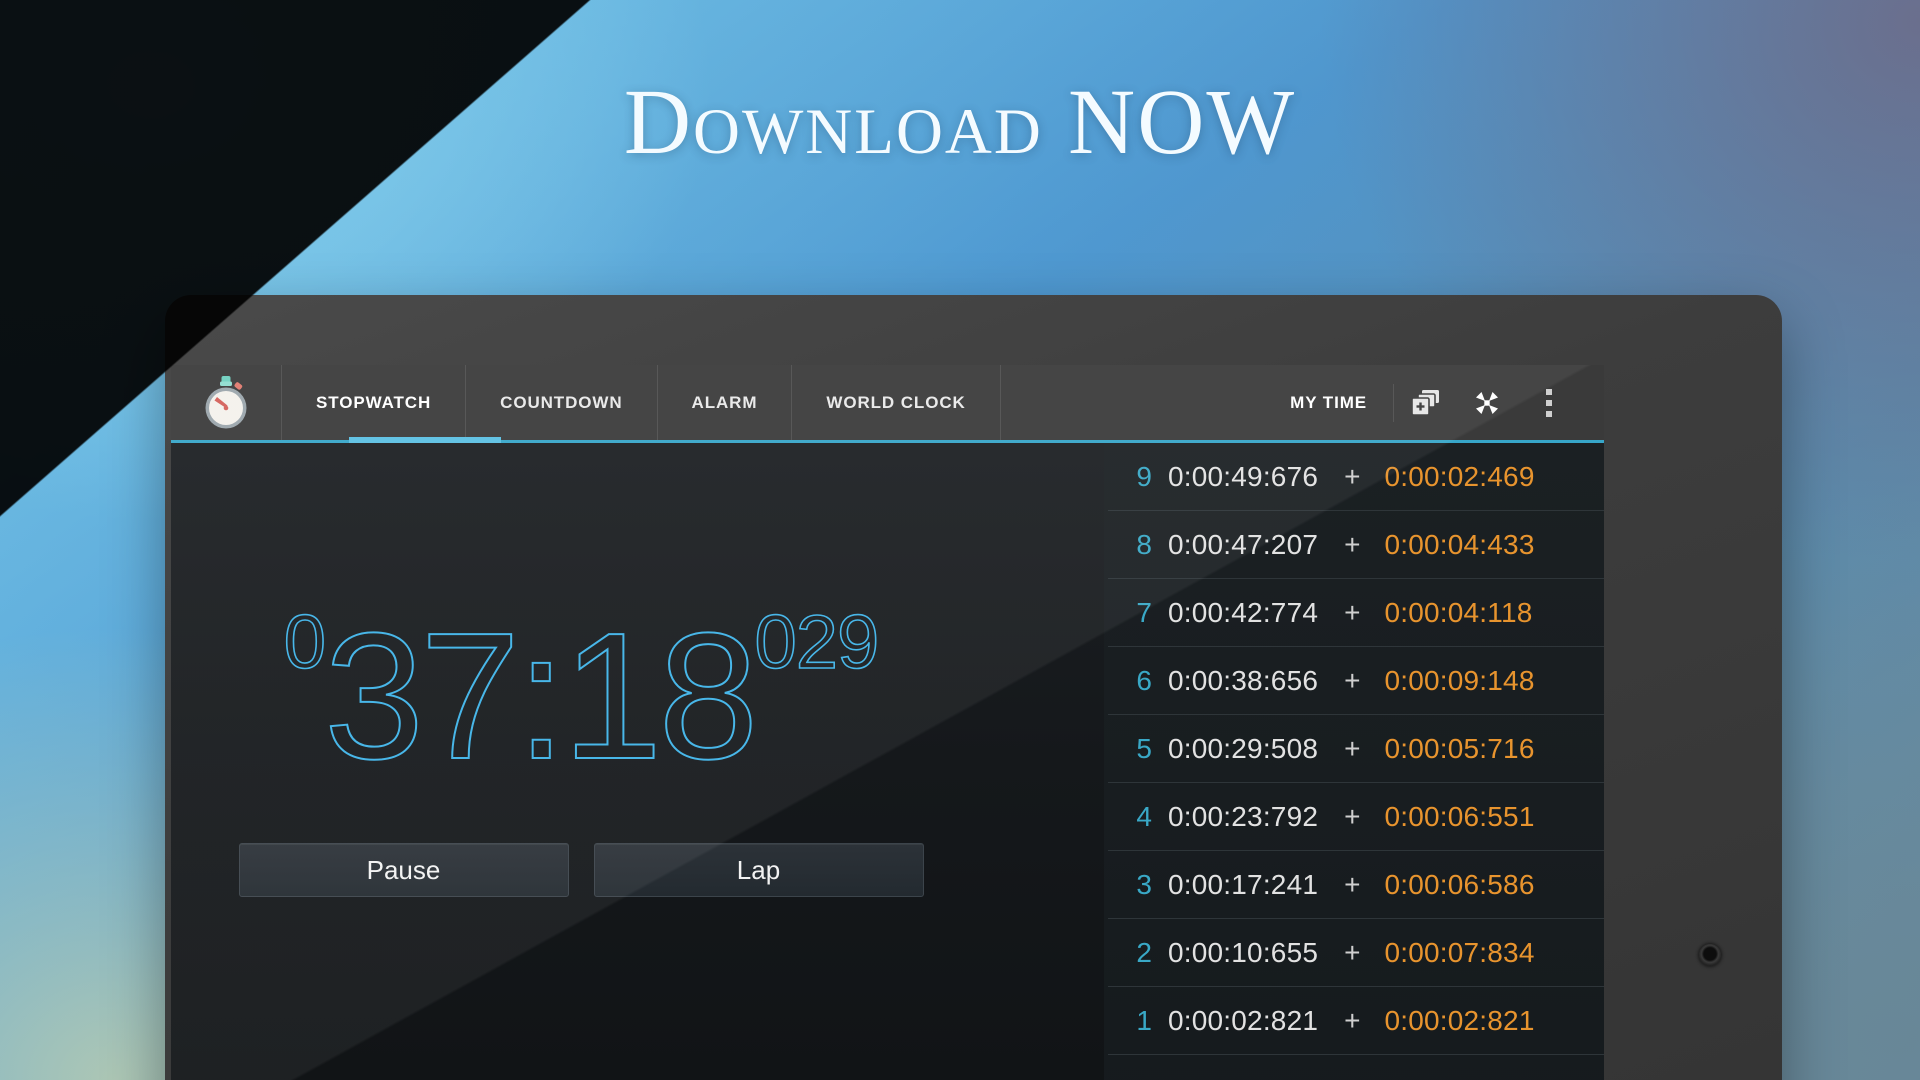 The width and height of the screenshot is (1920, 1080). I want to click on lap-total-time: 0:00:38:656, so click(1243, 680).